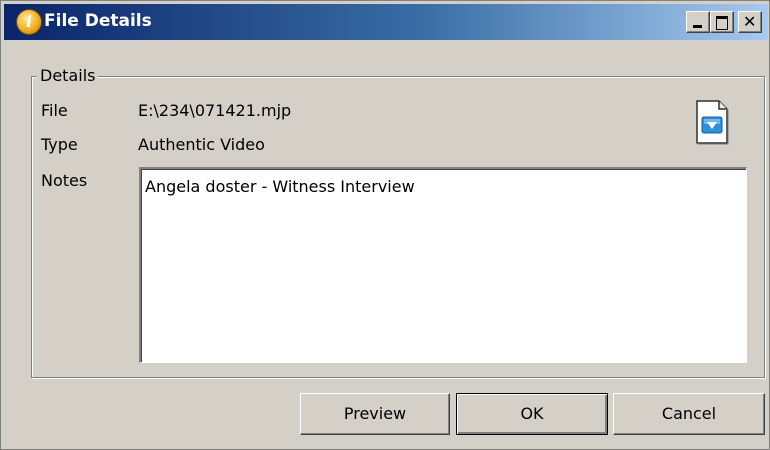 Image resolution: width=770 pixels, height=450 pixels. Describe the element at coordinates (698, 22) in the screenshot. I see `minimize-button` at that location.